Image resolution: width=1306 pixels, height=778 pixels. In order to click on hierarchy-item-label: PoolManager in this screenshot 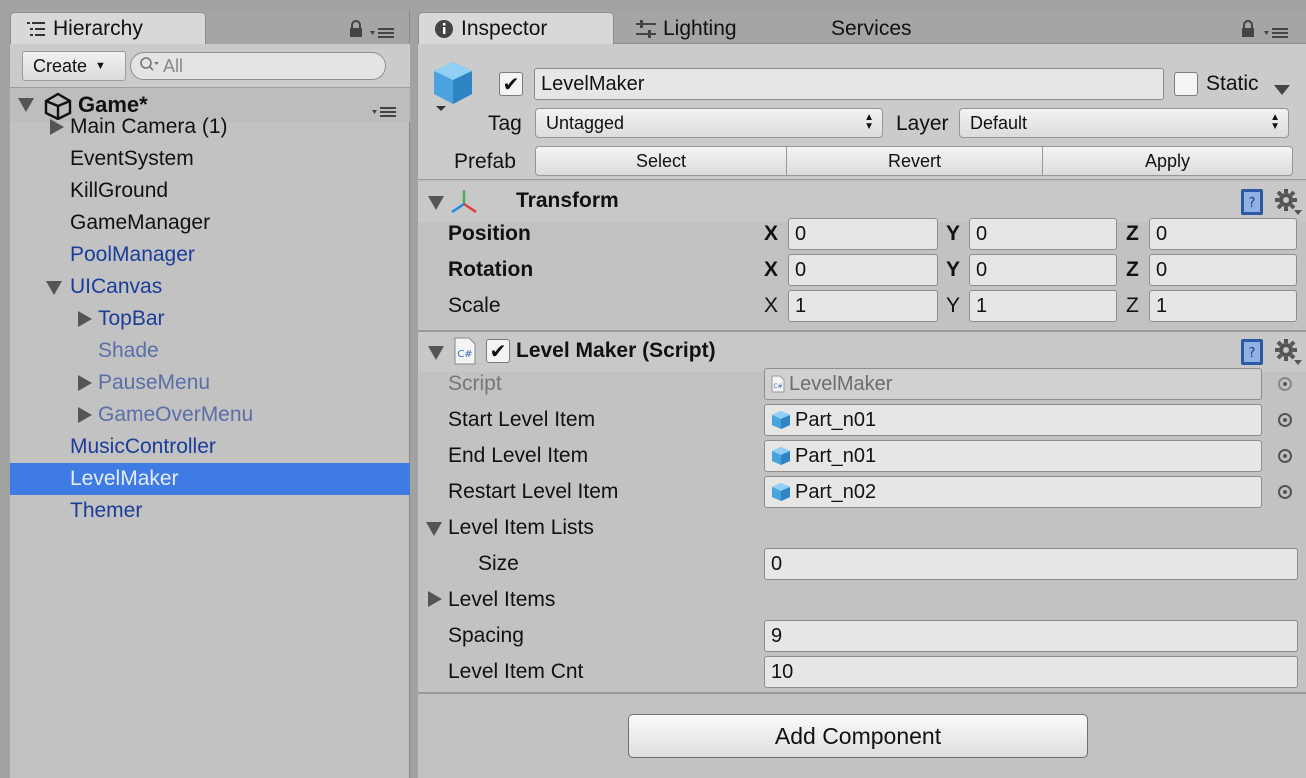, I will do `click(132, 254)`.